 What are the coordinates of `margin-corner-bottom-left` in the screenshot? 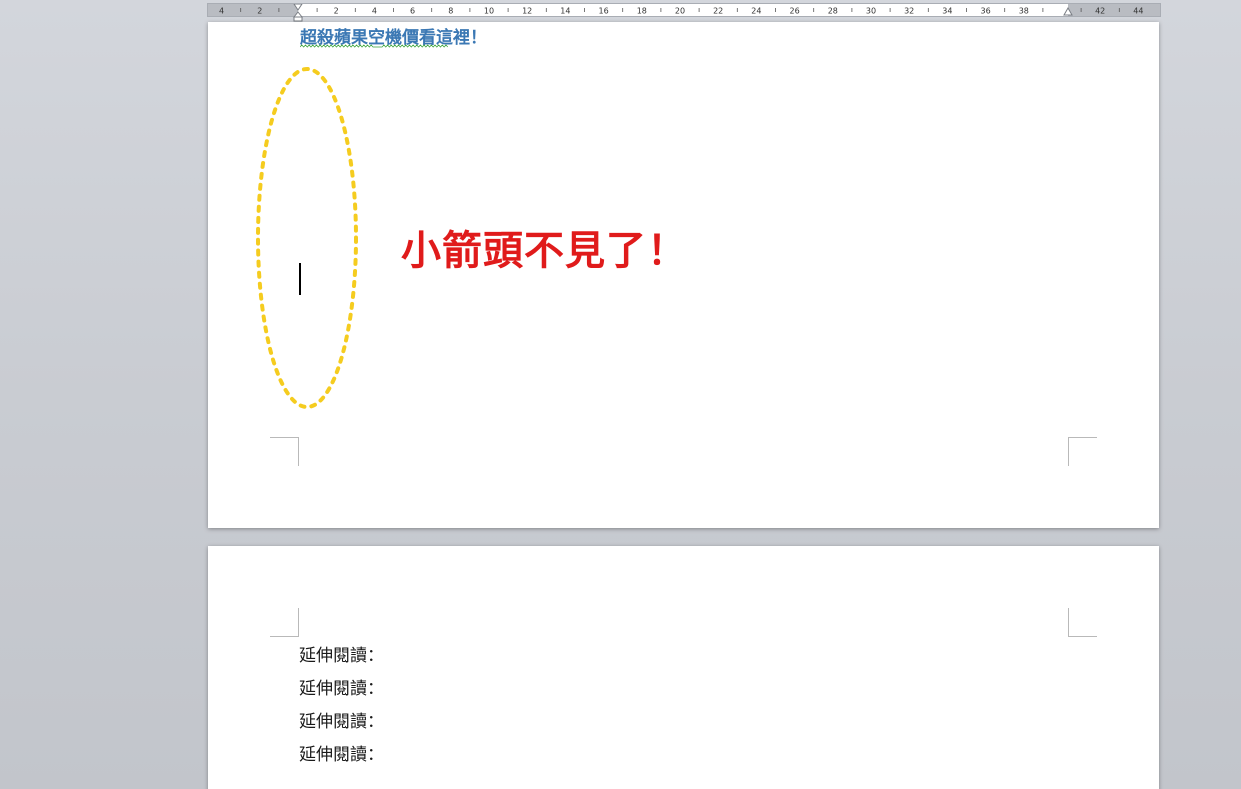 It's located at (284, 451).